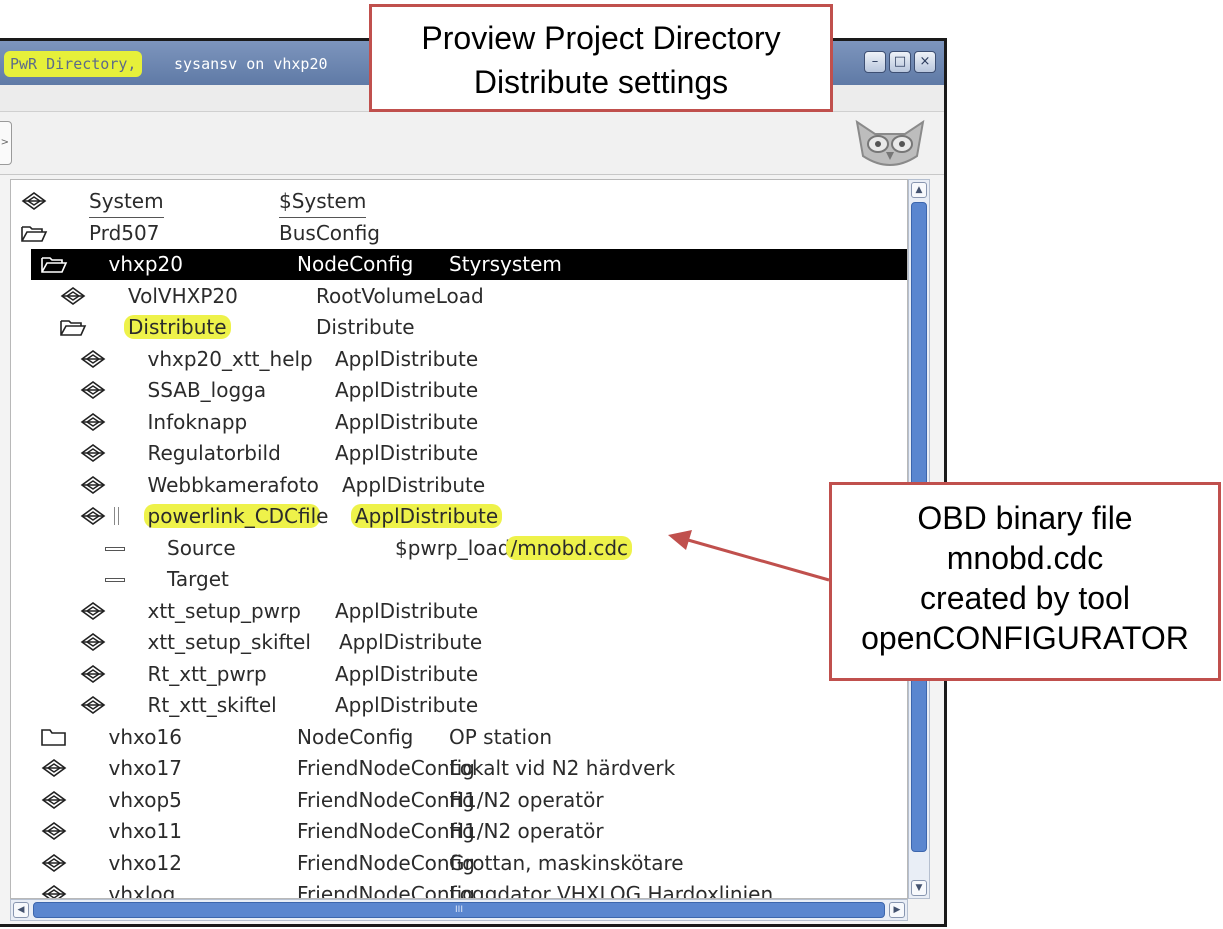  What do you see at coordinates (400, 295) in the screenshot?
I see `object-class: RootVolumeLoad` at bounding box center [400, 295].